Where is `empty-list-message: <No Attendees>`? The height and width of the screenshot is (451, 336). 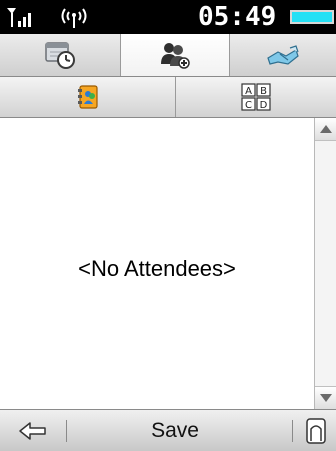
empty-list-message: <No Attendees> is located at coordinates (157, 268).